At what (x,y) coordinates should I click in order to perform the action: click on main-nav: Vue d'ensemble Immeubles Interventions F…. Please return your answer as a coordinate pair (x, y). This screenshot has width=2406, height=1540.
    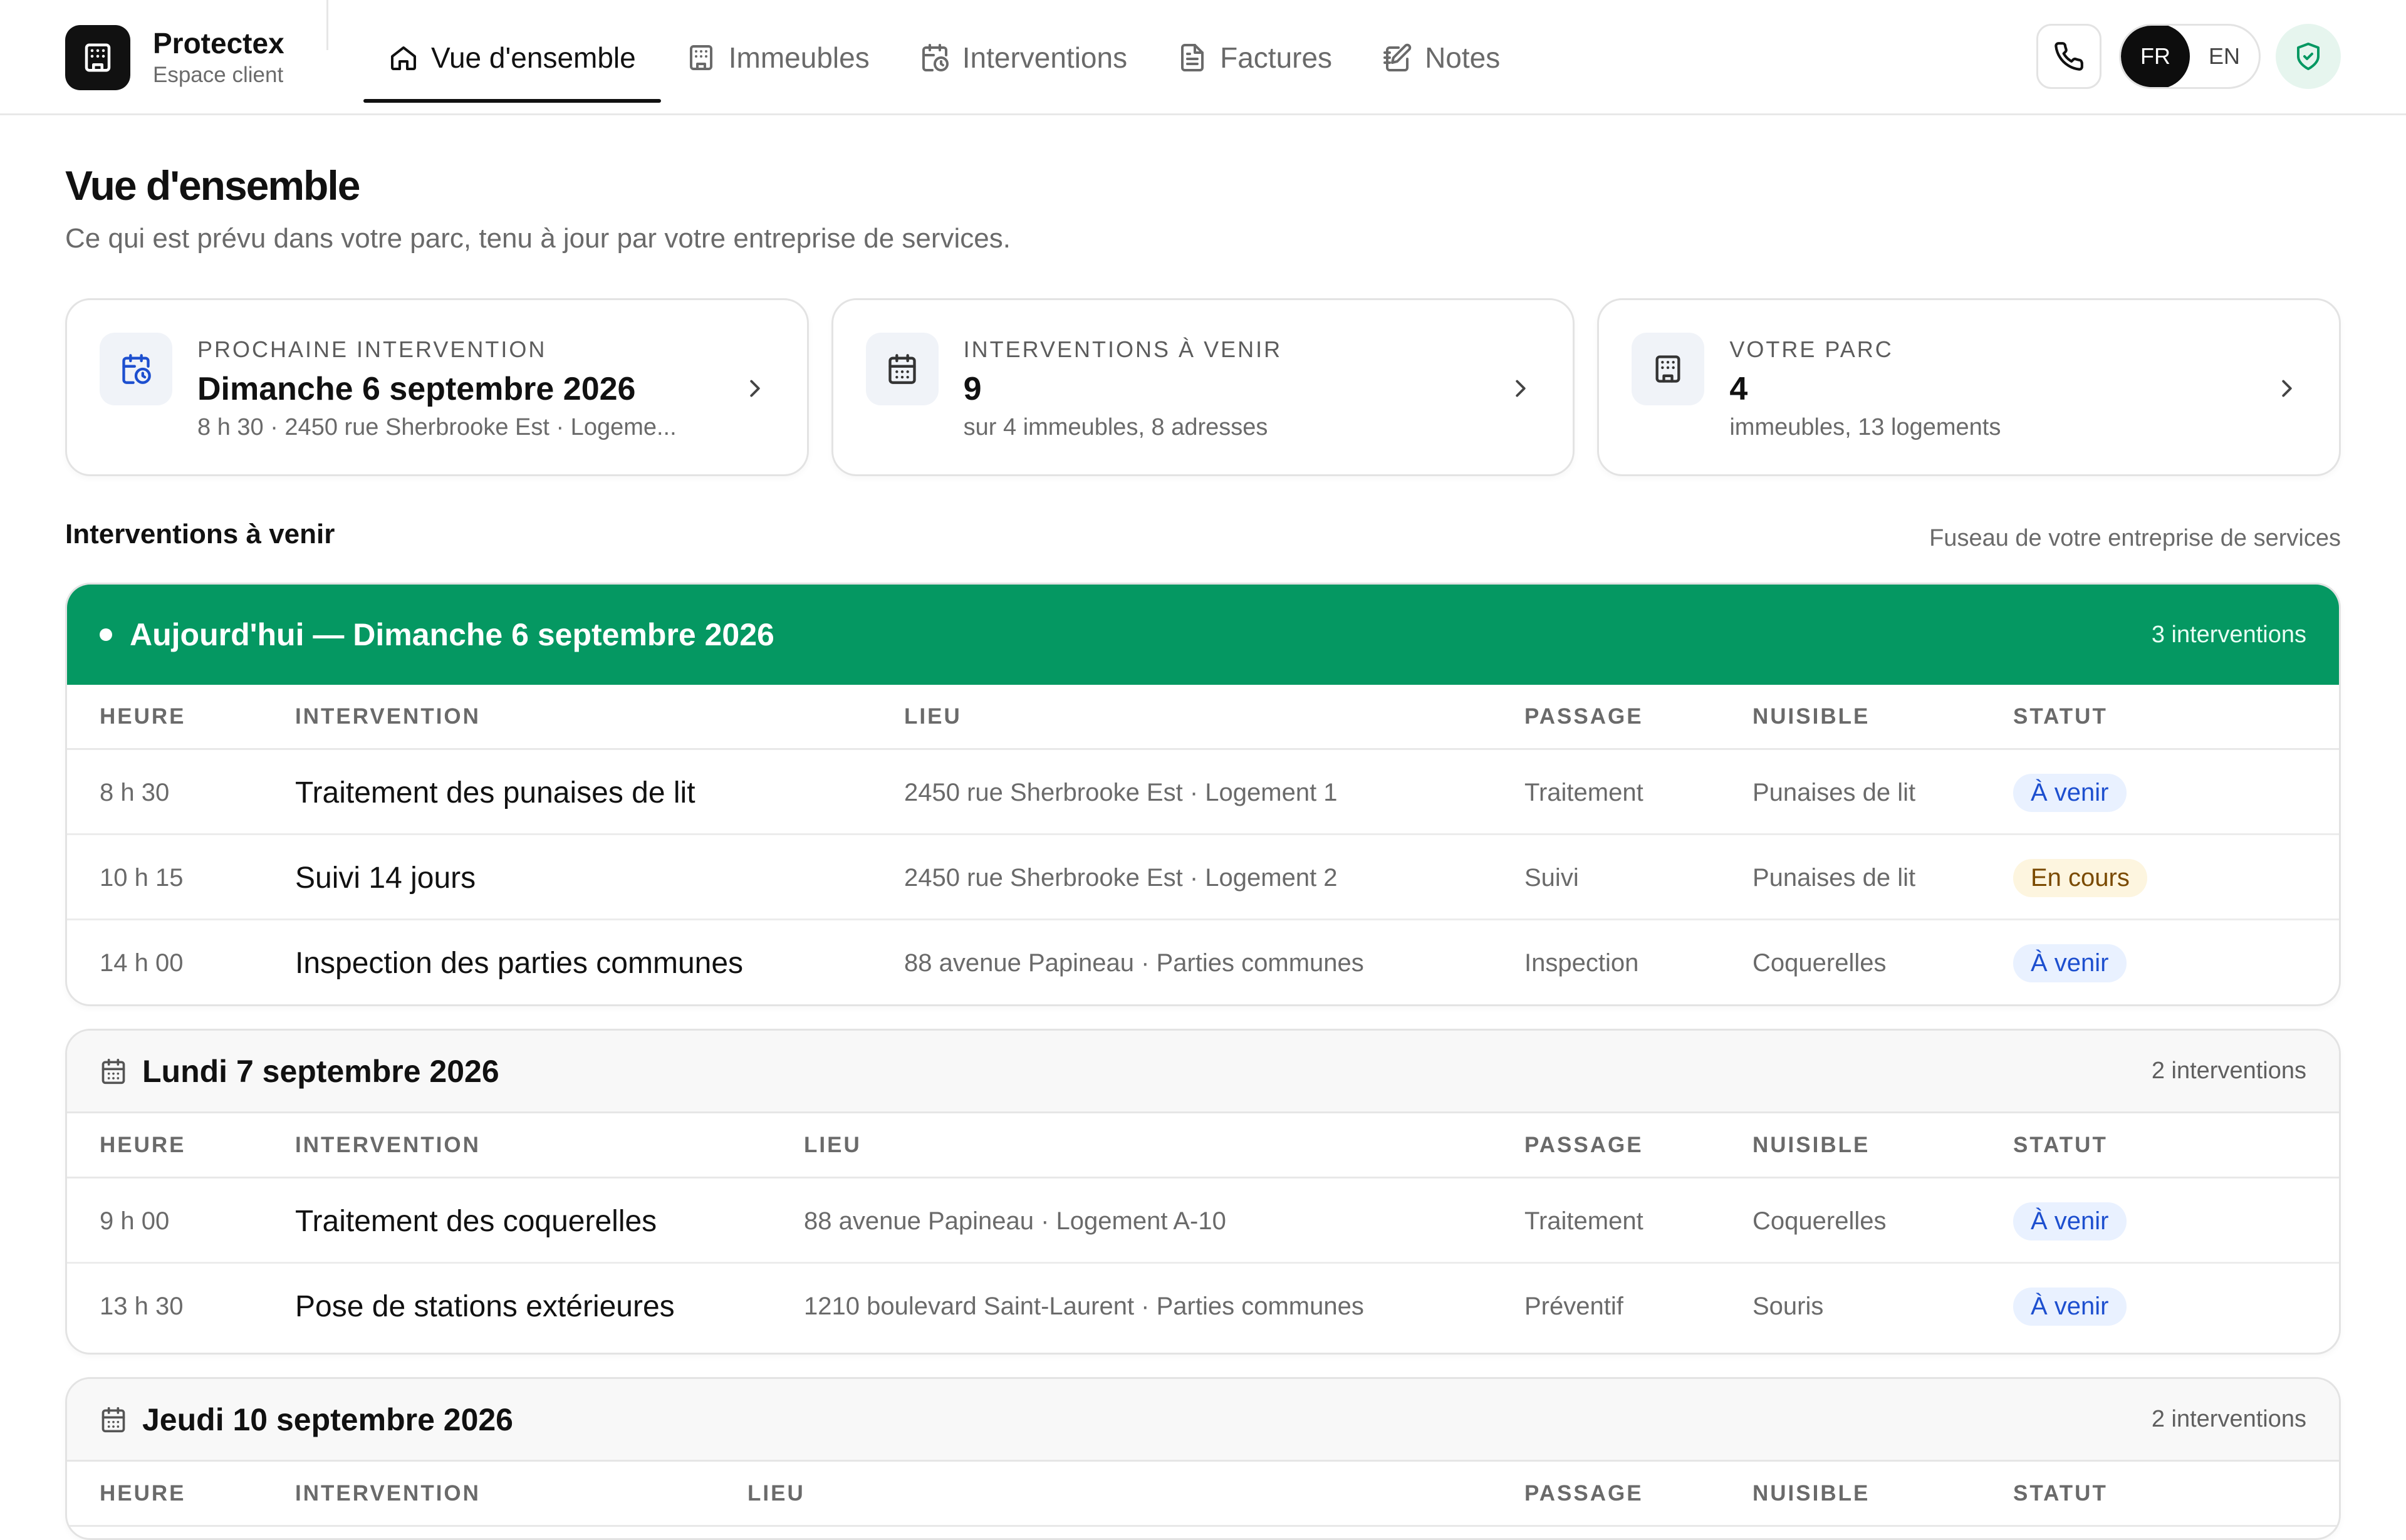
    Looking at the image, I should click on (944, 57).